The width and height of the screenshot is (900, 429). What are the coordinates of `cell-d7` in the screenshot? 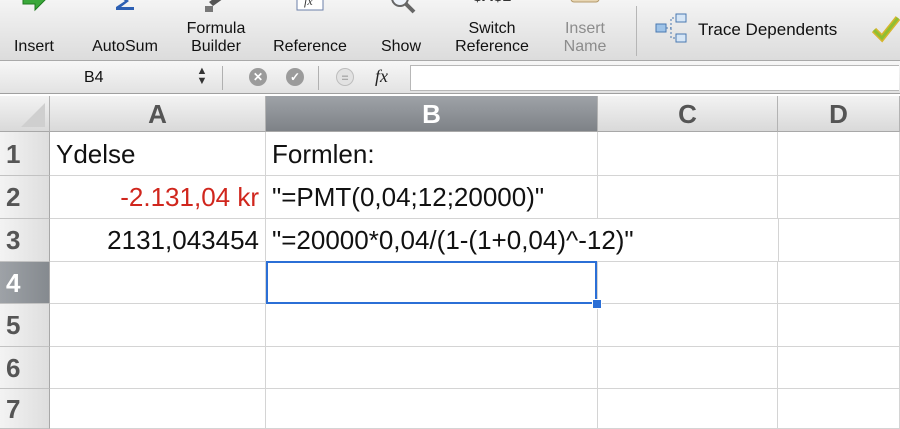 It's located at (839, 409).